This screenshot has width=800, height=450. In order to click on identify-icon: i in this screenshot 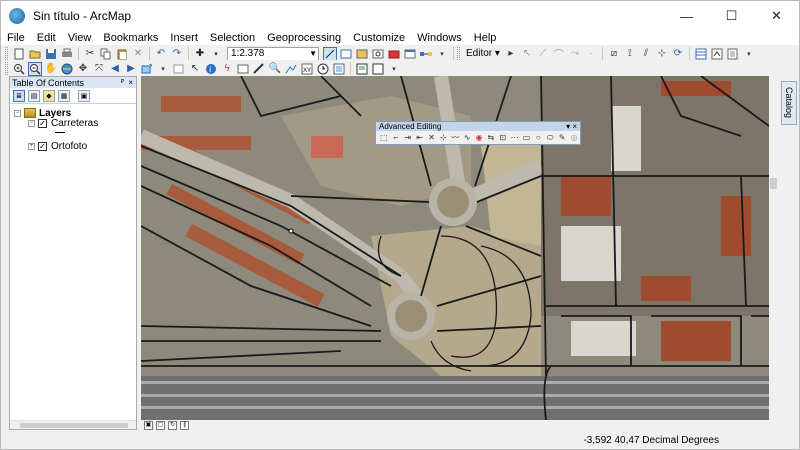, I will do `click(211, 69)`.